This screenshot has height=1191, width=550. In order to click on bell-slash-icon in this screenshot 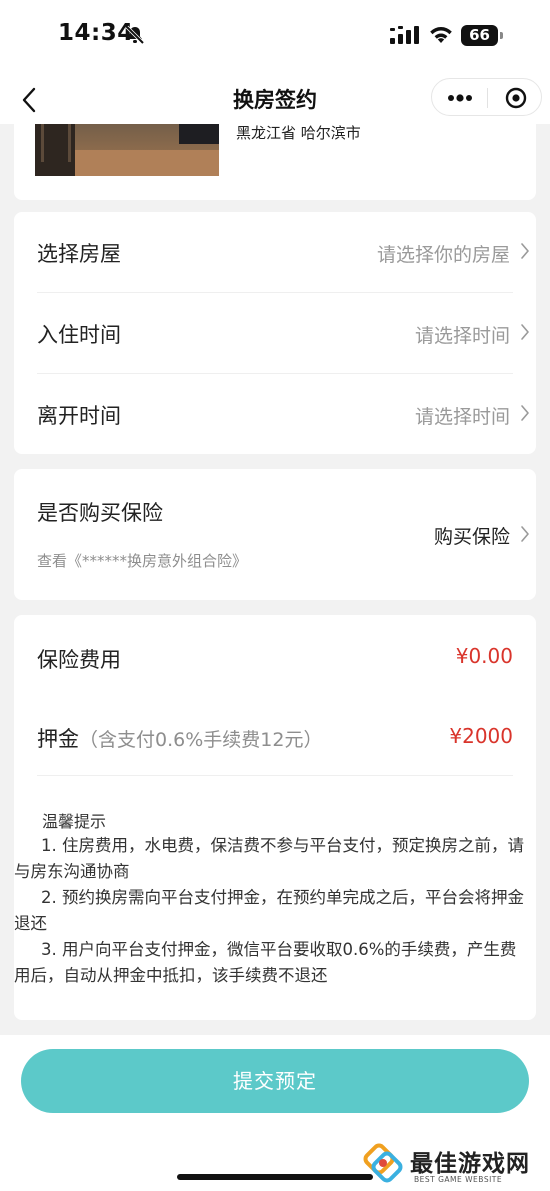, I will do `click(135, 37)`.